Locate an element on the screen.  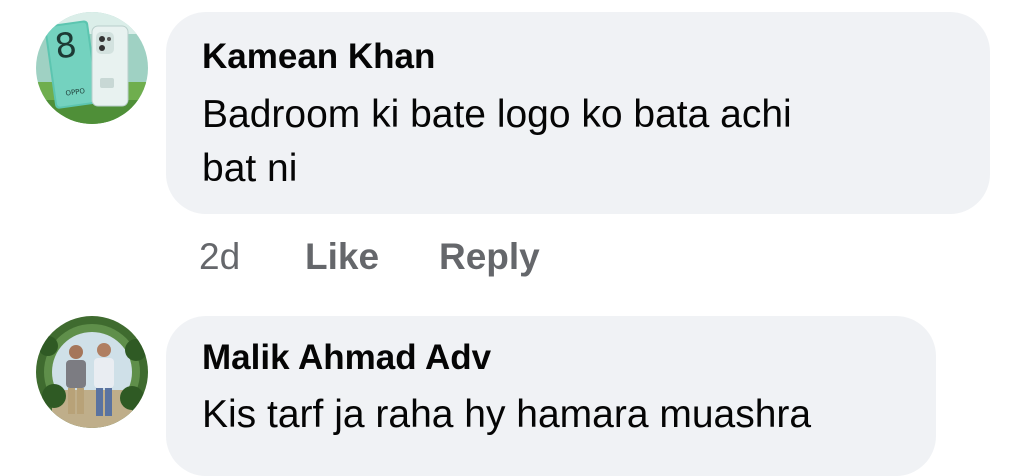
two-people-photo-icon is located at coordinates (92, 372).